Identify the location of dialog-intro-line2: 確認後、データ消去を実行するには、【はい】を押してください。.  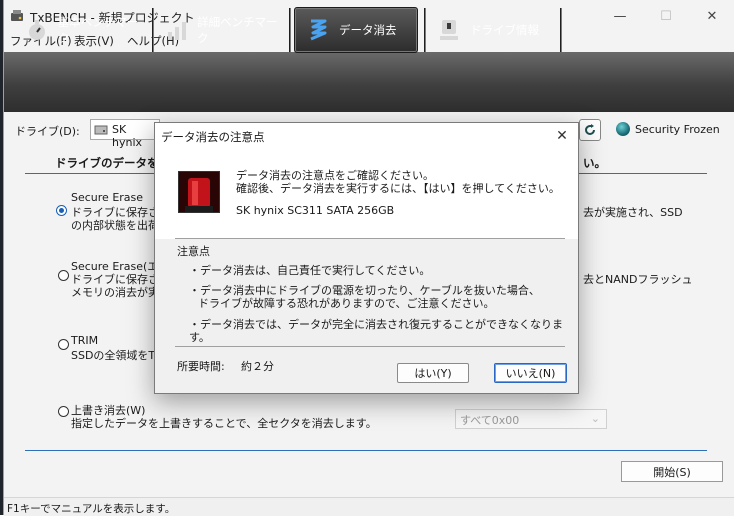
(398, 188).